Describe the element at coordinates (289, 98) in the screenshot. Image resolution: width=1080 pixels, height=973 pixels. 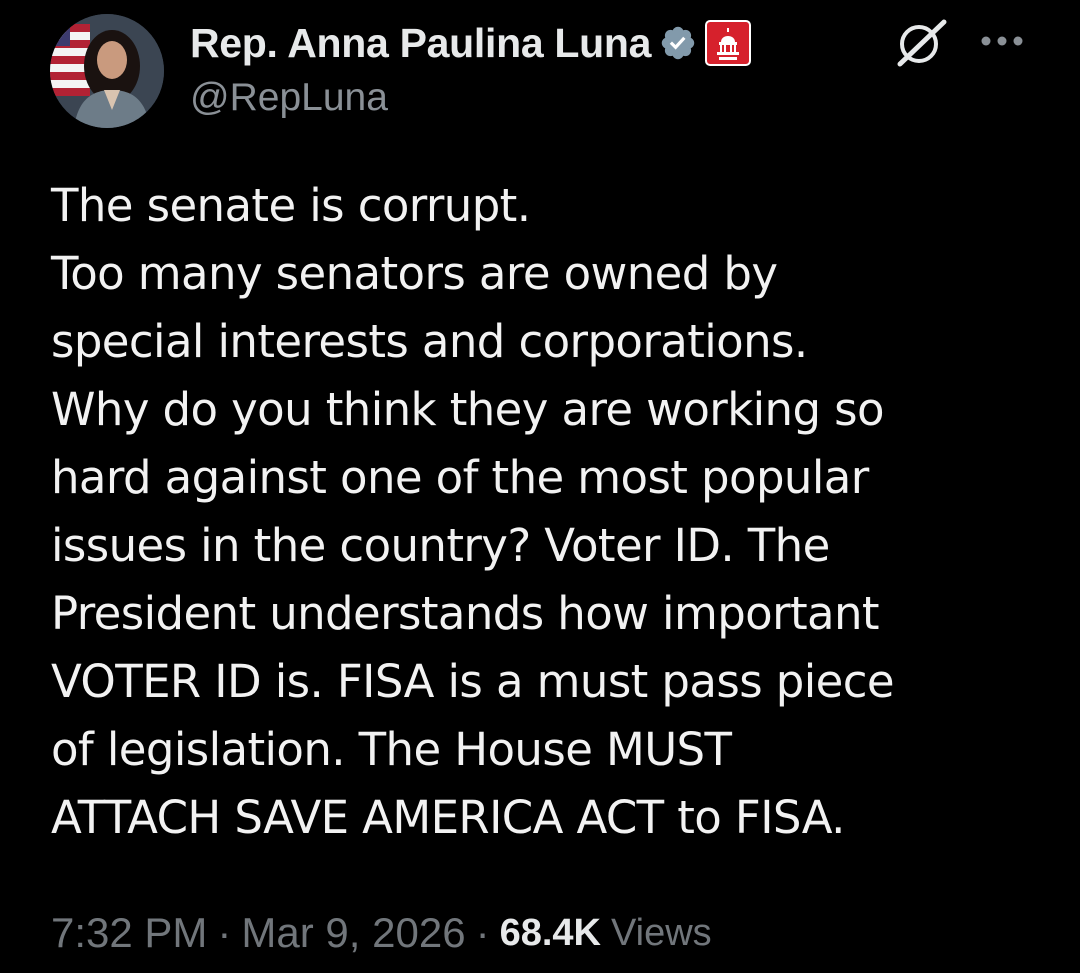
I see `author-handle: @RepLuna` at that location.